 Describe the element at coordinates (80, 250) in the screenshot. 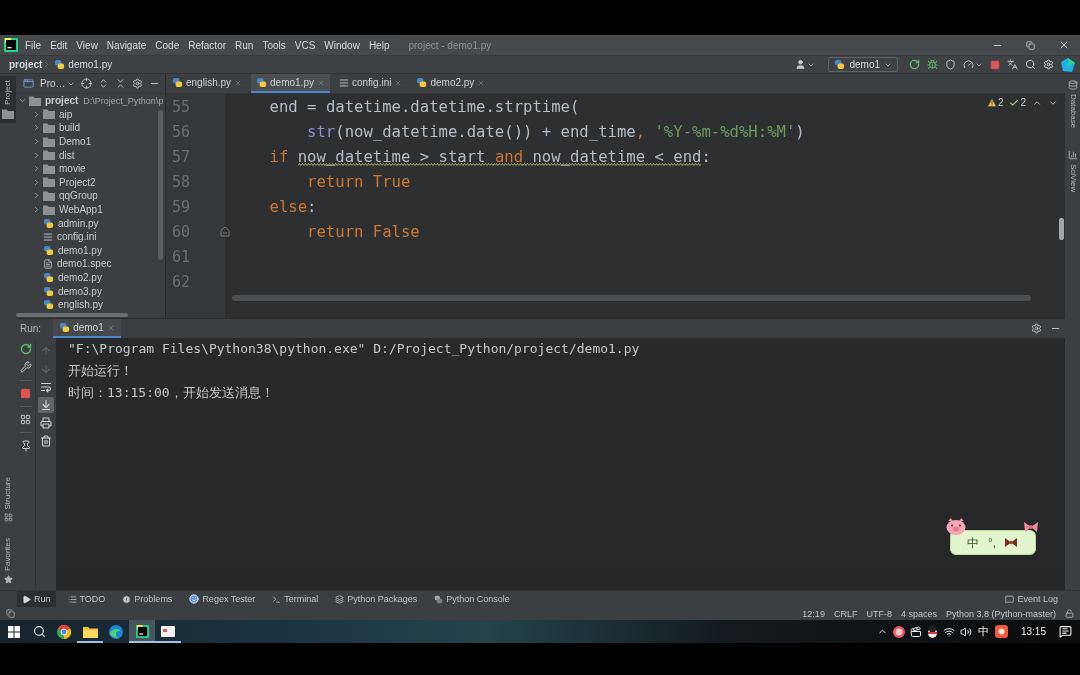

I see `tree-item: demo1.py` at that location.